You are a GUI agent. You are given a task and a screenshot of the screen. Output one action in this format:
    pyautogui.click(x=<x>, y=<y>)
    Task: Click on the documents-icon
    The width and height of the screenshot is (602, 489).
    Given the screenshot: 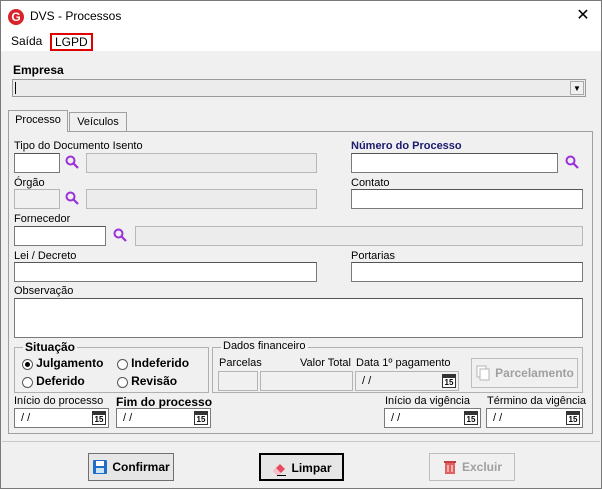 What is the action you would take?
    pyautogui.click(x=483, y=373)
    